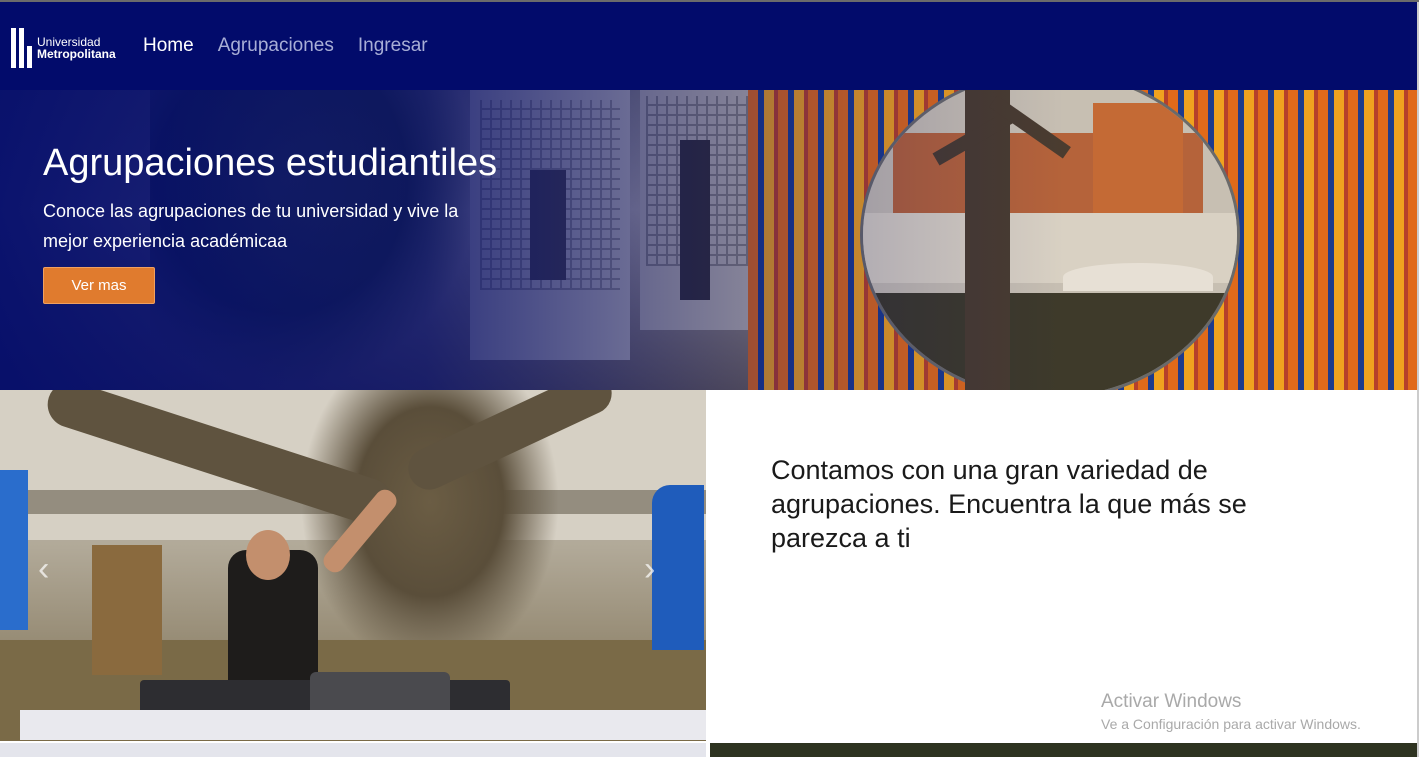 The width and height of the screenshot is (1419, 757). I want to click on university-logo: Universidad Metropolitana, so click(66, 48).